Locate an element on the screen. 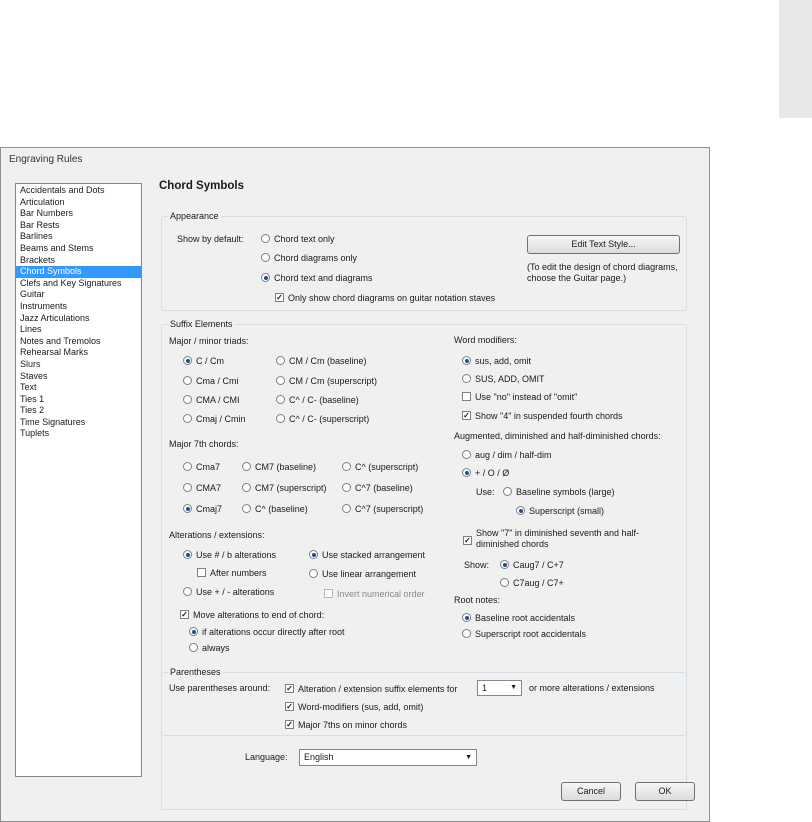  use-linear-radio: Use linear arrangement is located at coordinates (362, 573).